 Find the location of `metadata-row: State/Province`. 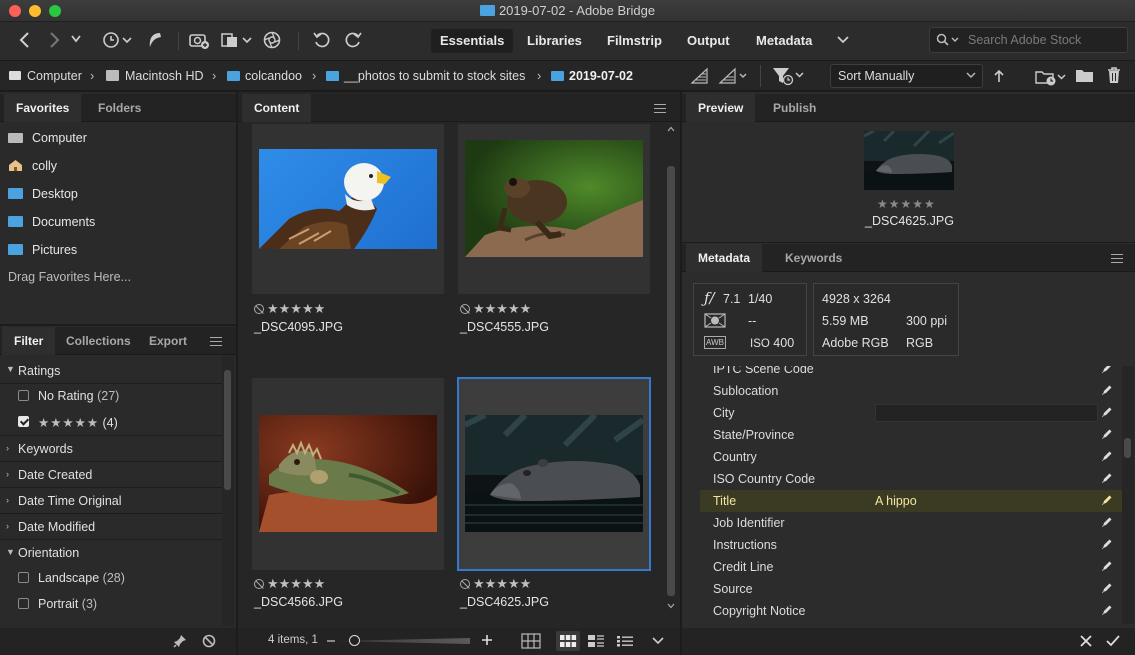

metadata-row: State/Province is located at coordinates (911, 435).